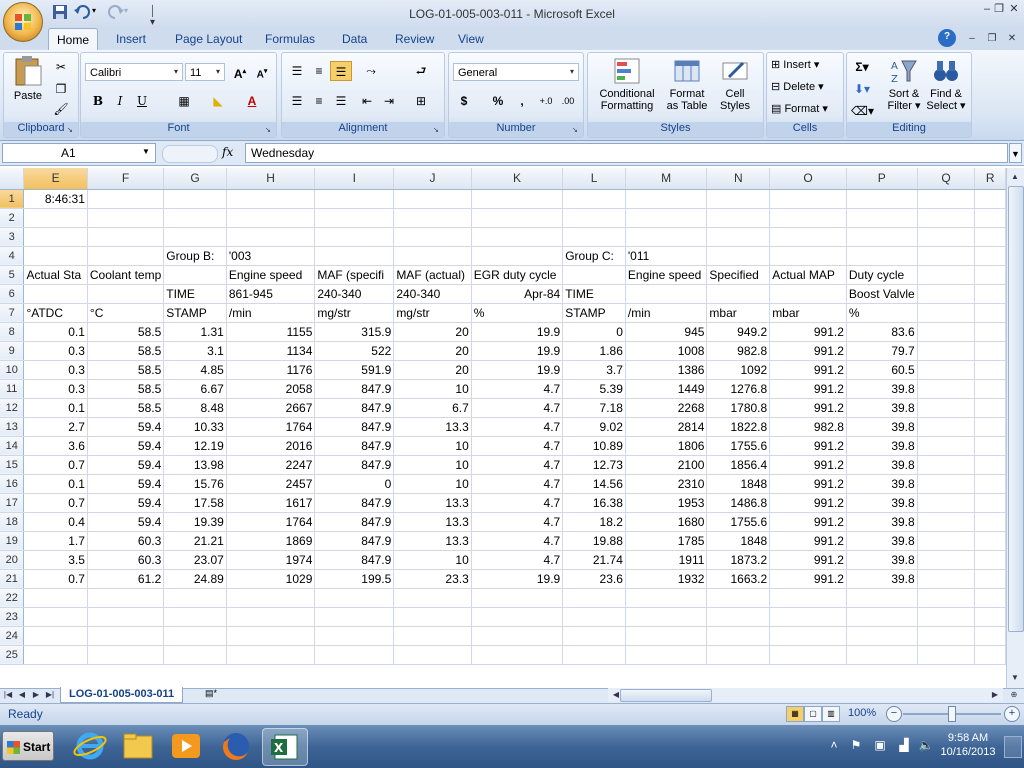 The width and height of the screenshot is (1024, 768). I want to click on doc-close-icon: ✕, so click(1012, 39).